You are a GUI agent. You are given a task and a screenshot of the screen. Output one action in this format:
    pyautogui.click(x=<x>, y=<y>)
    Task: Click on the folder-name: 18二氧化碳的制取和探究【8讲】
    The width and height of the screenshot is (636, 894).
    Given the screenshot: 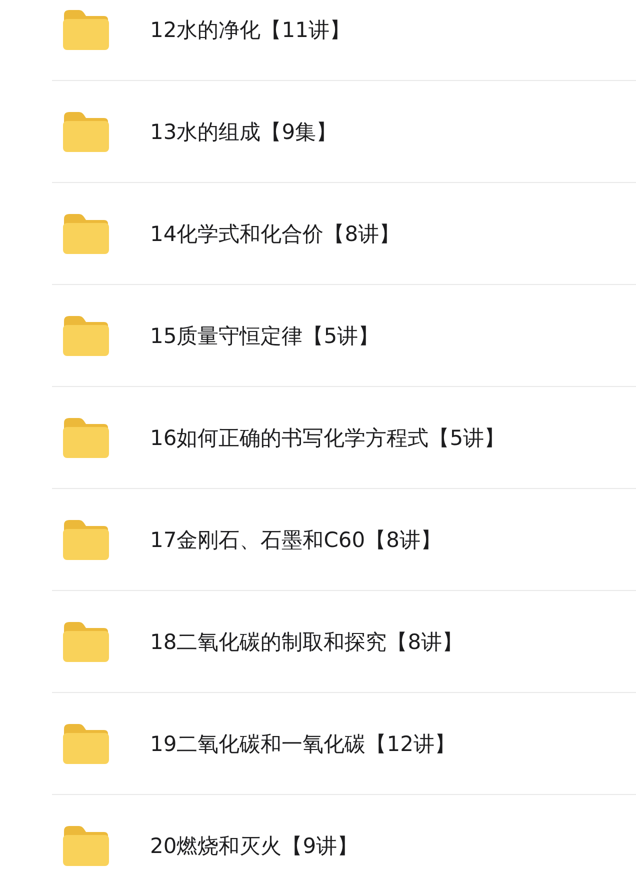 What is the action you would take?
    pyautogui.click(x=307, y=642)
    